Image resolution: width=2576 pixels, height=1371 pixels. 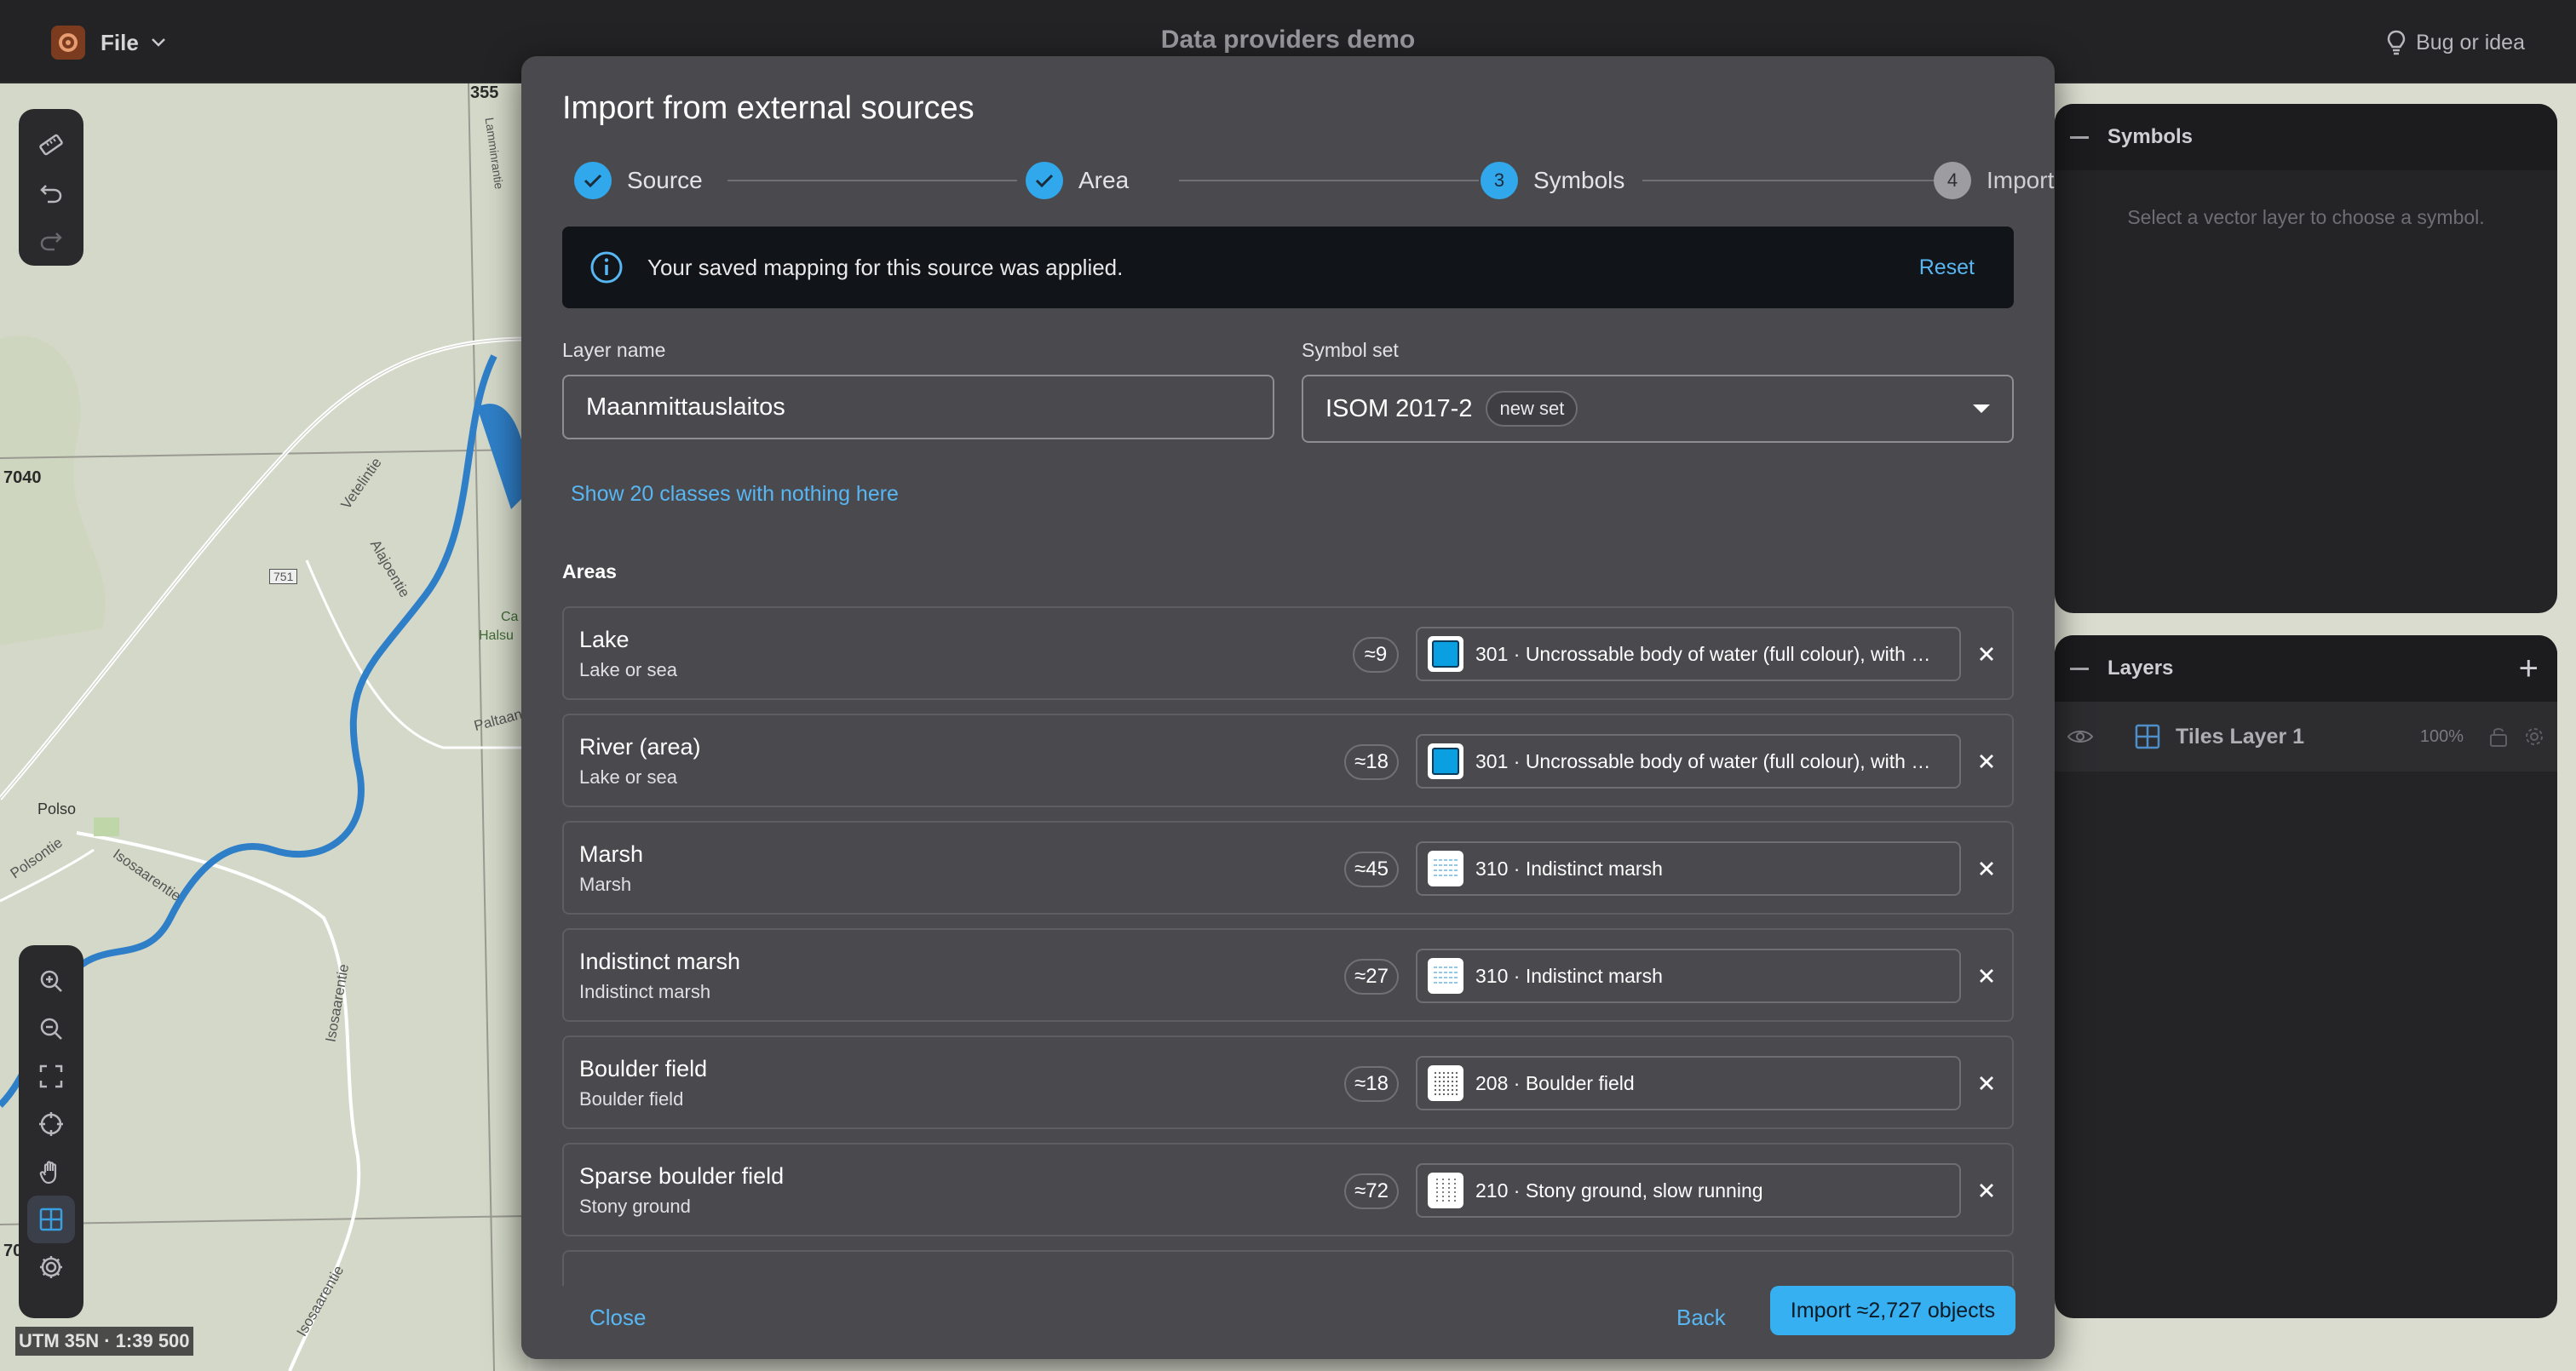 I want to click on symbol-picker: 208 · Boulder field, so click(x=1689, y=1083).